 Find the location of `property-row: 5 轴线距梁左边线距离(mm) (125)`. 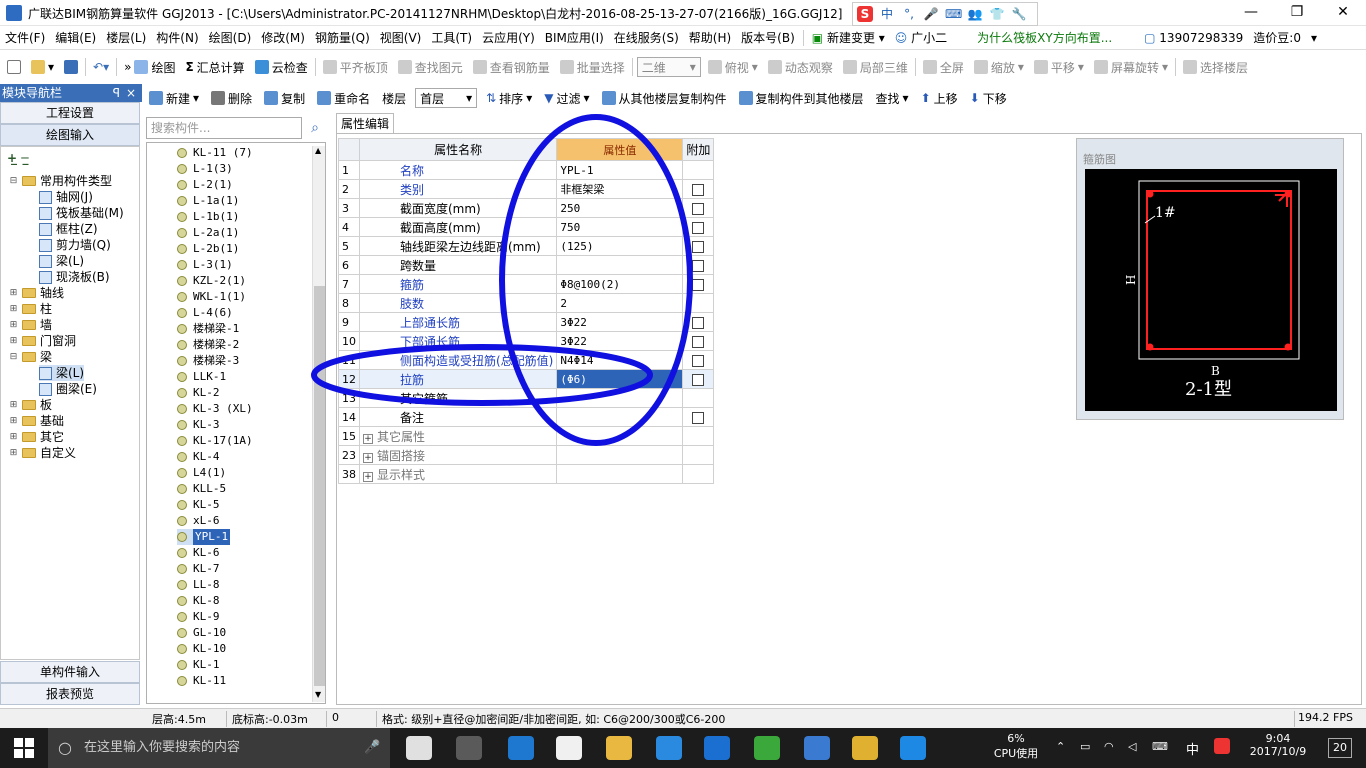

property-row: 5 轴线距梁左边线距离(mm) (125) is located at coordinates (526, 246).